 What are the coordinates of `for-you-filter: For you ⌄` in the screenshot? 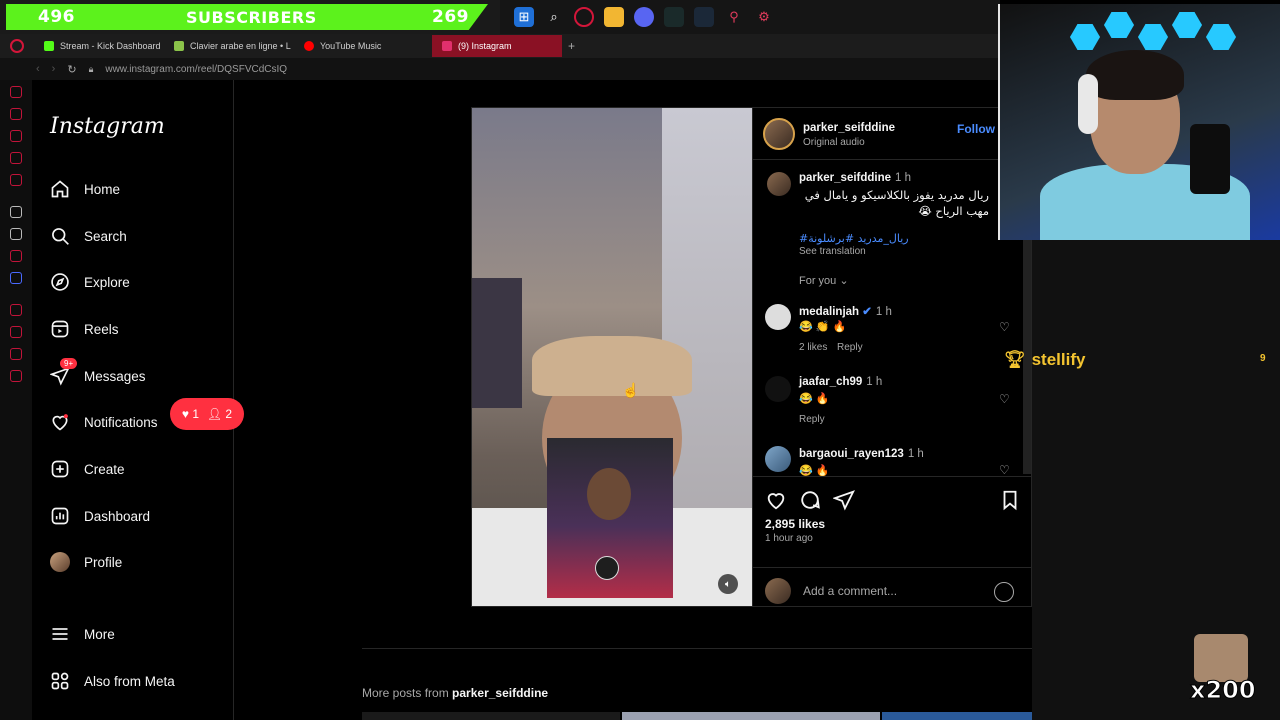 It's located at (824, 280).